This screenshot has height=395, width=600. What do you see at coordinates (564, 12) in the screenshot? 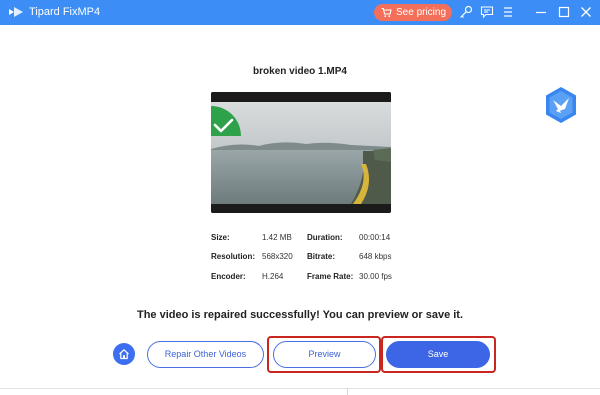
I see `maximize-icon` at bounding box center [564, 12].